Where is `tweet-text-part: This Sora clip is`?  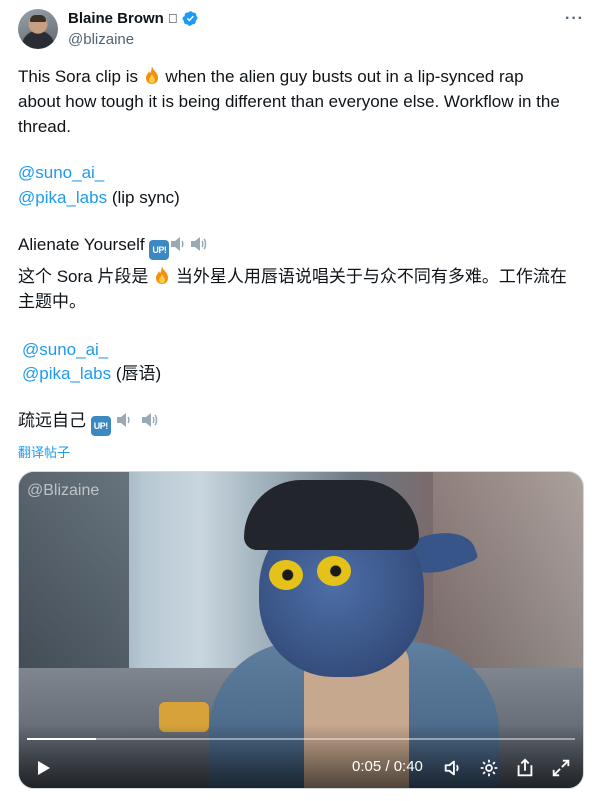 tweet-text-part: This Sora clip is is located at coordinates (80, 76).